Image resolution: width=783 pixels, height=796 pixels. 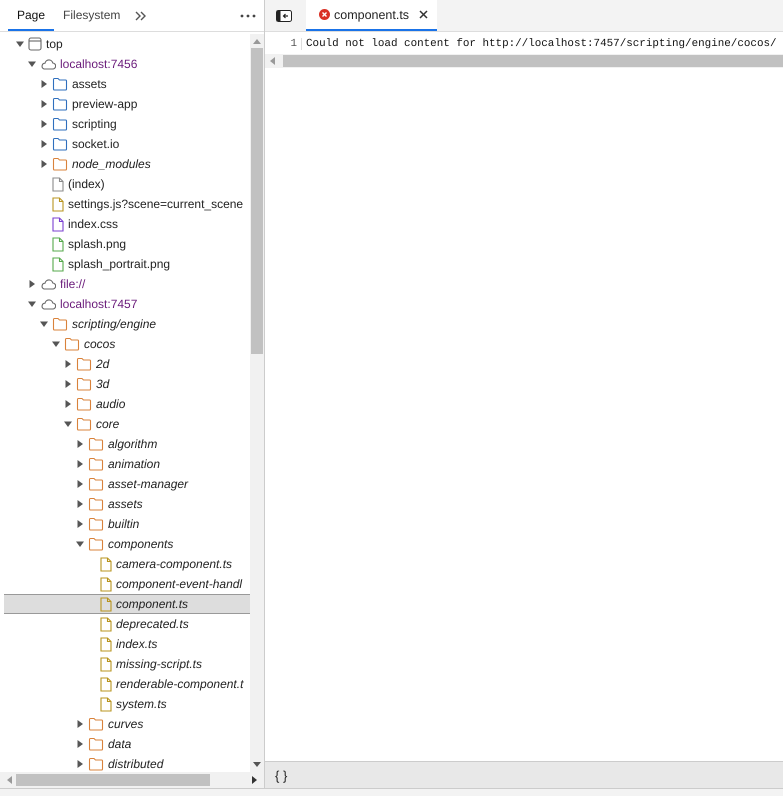 I want to click on scroll-right-icon, so click(x=255, y=780).